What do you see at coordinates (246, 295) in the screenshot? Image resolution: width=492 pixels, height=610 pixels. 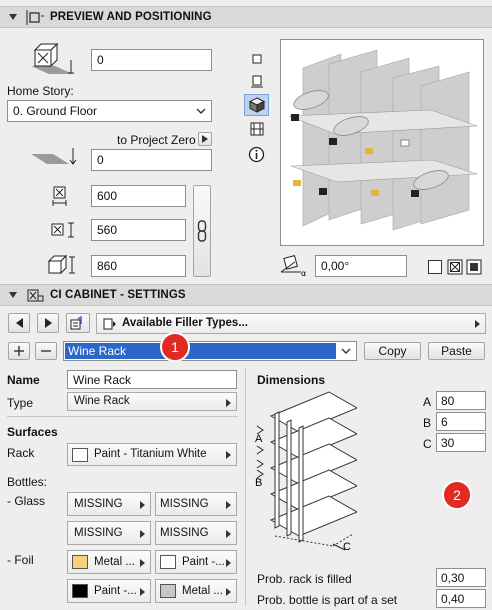 I see `settings-panel-header: CI CABINET - SETTINGS` at bounding box center [246, 295].